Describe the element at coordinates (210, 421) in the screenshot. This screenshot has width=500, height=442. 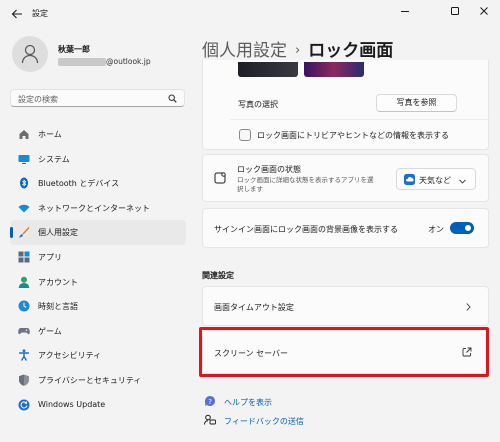
I see `feedback-icon` at that location.